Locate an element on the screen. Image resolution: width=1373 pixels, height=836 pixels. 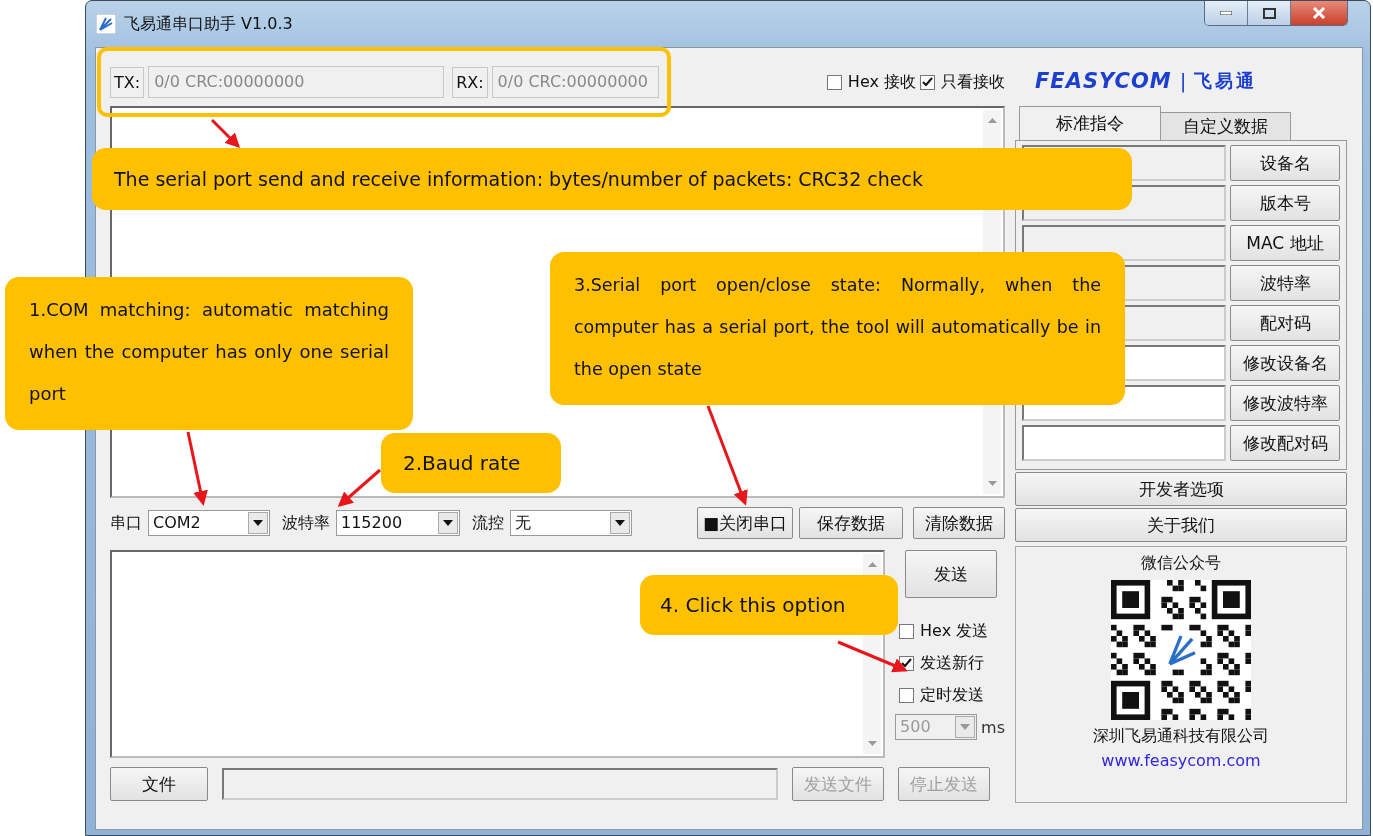
checkbox-label: 定时发送 is located at coordinates (952, 695).